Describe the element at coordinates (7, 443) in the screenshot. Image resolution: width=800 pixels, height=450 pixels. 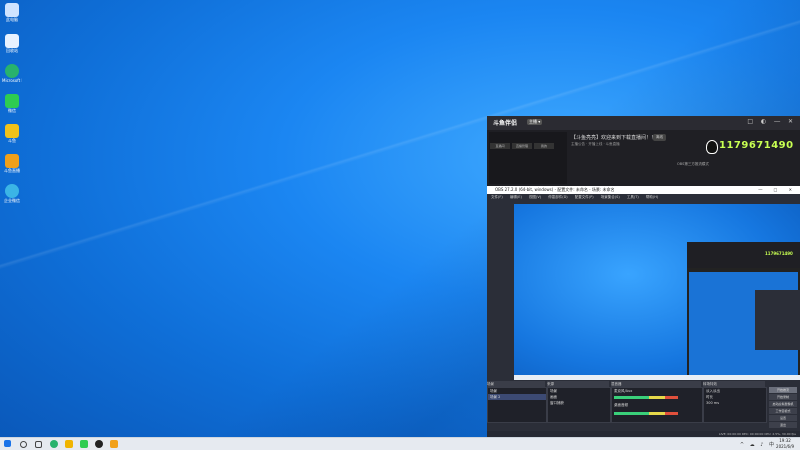
I see `start-icon` at that location.